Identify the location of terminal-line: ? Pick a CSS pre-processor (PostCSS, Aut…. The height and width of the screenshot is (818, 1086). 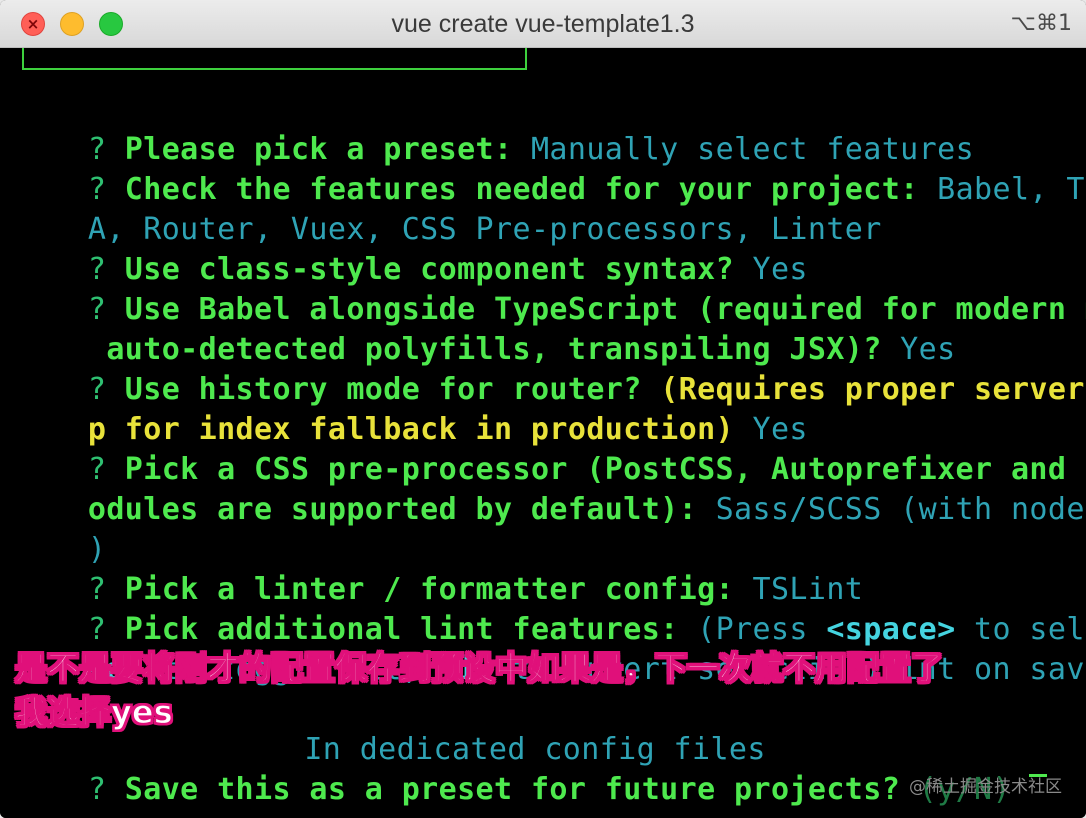
(550, 448).